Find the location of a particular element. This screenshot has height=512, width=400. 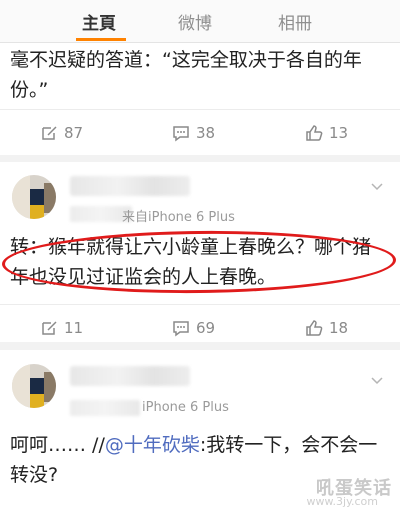

post-body: 猴年就得让六小龄童上春晚么？哪个猪年也没见过证监会的人上春晚。 is located at coordinates (191, 262).